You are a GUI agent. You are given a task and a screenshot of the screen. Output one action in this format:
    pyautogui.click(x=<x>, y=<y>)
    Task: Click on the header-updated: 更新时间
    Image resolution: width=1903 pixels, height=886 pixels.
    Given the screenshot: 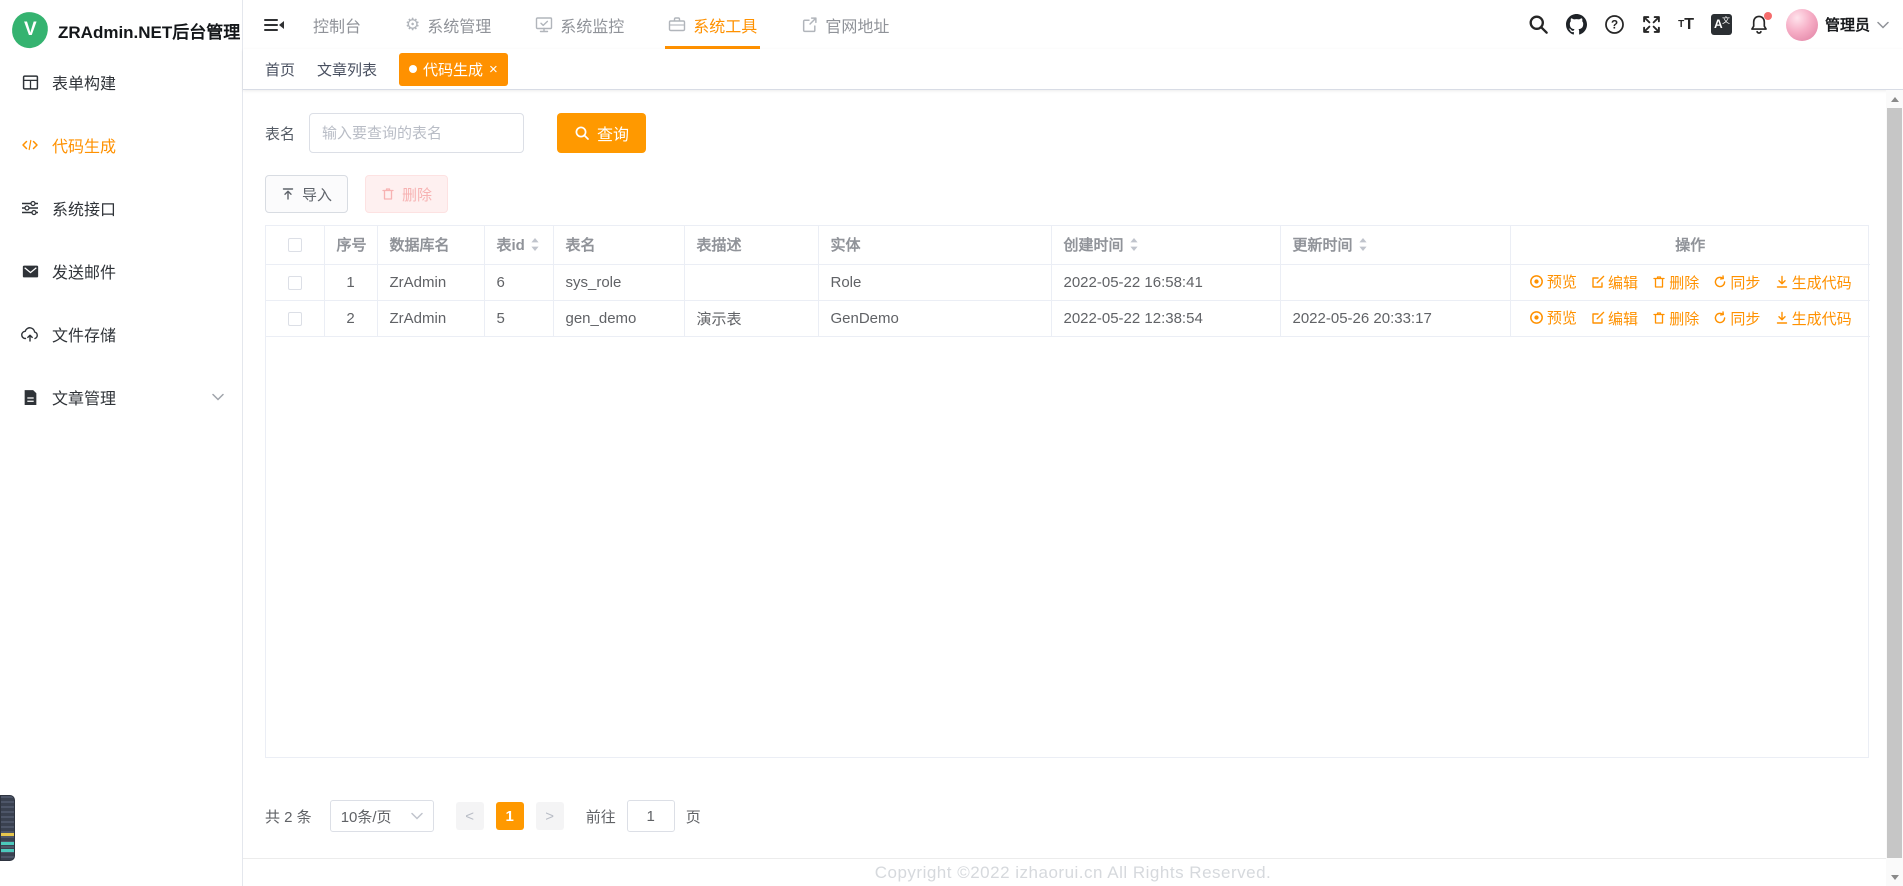 What is the action you would take?
    pyautogui.click(x=1395, y=245)
    